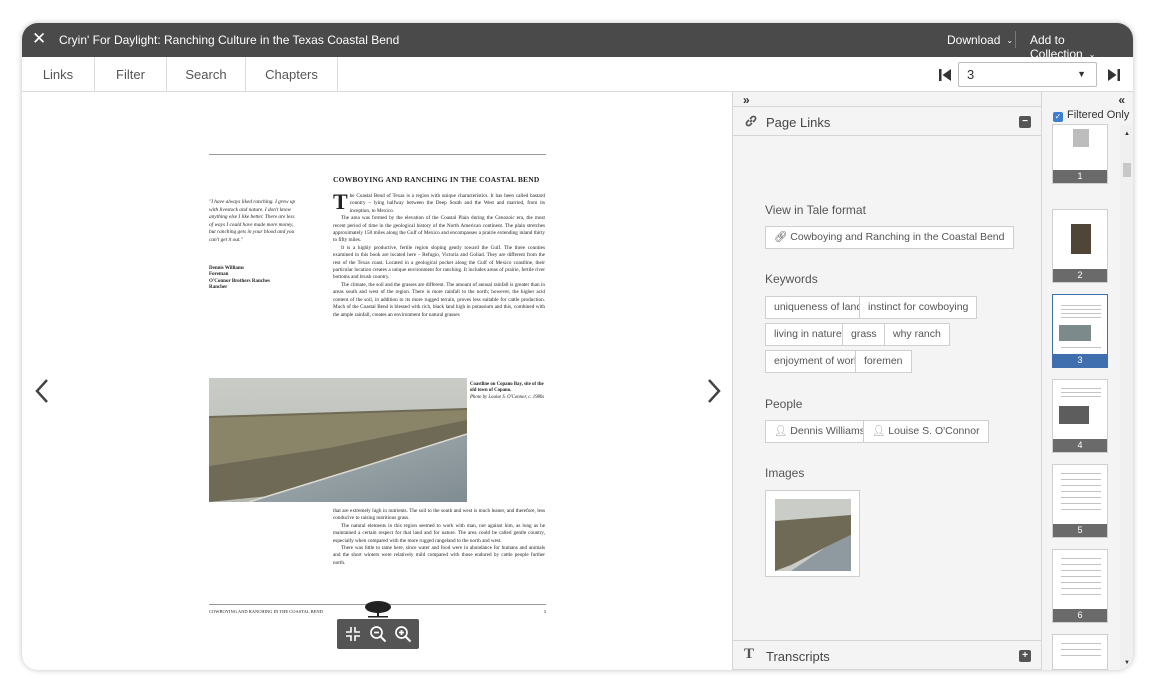 This screenshot has height=700, width=1160. What do you see at coordinates (798, 656) in the screenshot?
I see `transcripts-title: Transcripts` at bounding box center [798, 656].